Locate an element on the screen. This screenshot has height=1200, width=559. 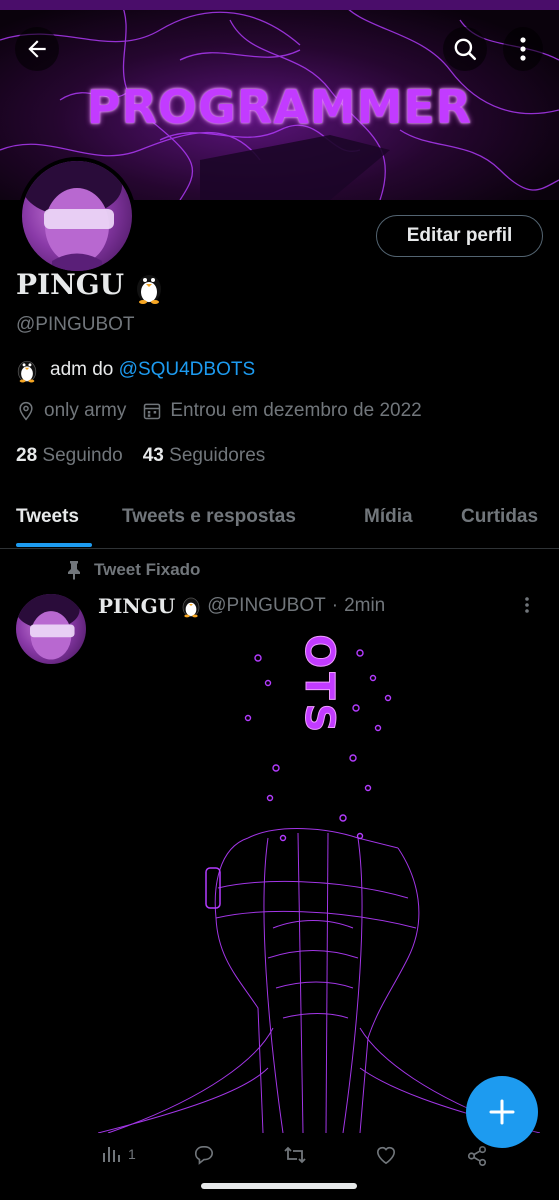
tweet-more-button is located at coordinates (527, 607).